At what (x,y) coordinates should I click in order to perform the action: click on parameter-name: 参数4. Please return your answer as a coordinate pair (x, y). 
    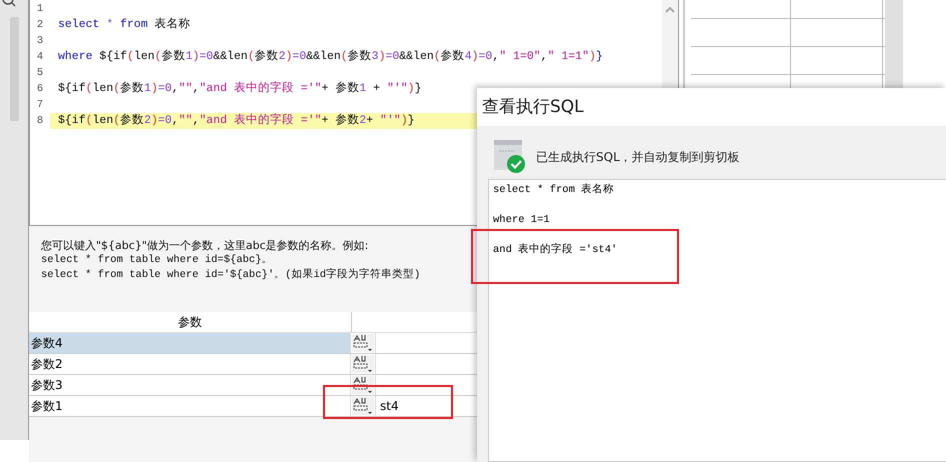
    Looking at the image, I should click on (190, 343).